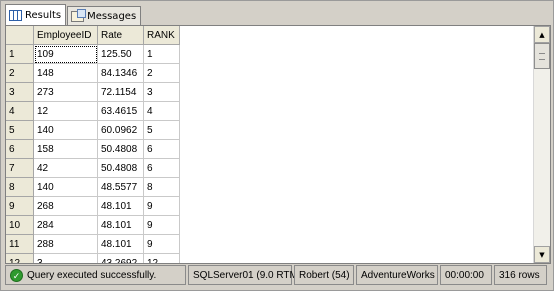 This screenshot has width=554, height=291. I want to click on column-header-employeeid: EmployeeID, so click(65, 35).